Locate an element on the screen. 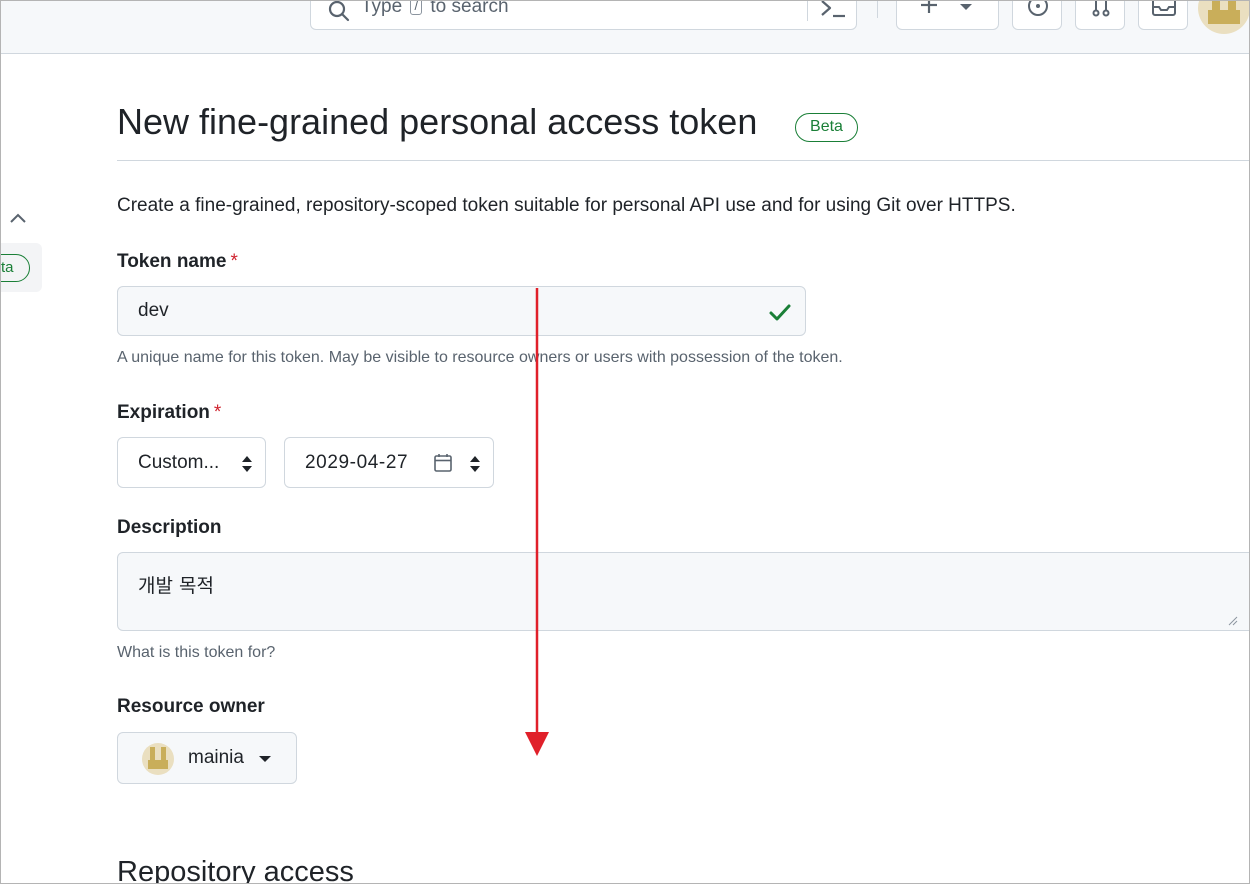 This screenshot has width=1250, height=884. expiration-label: Expiration * is located at coordinates (169, 413).